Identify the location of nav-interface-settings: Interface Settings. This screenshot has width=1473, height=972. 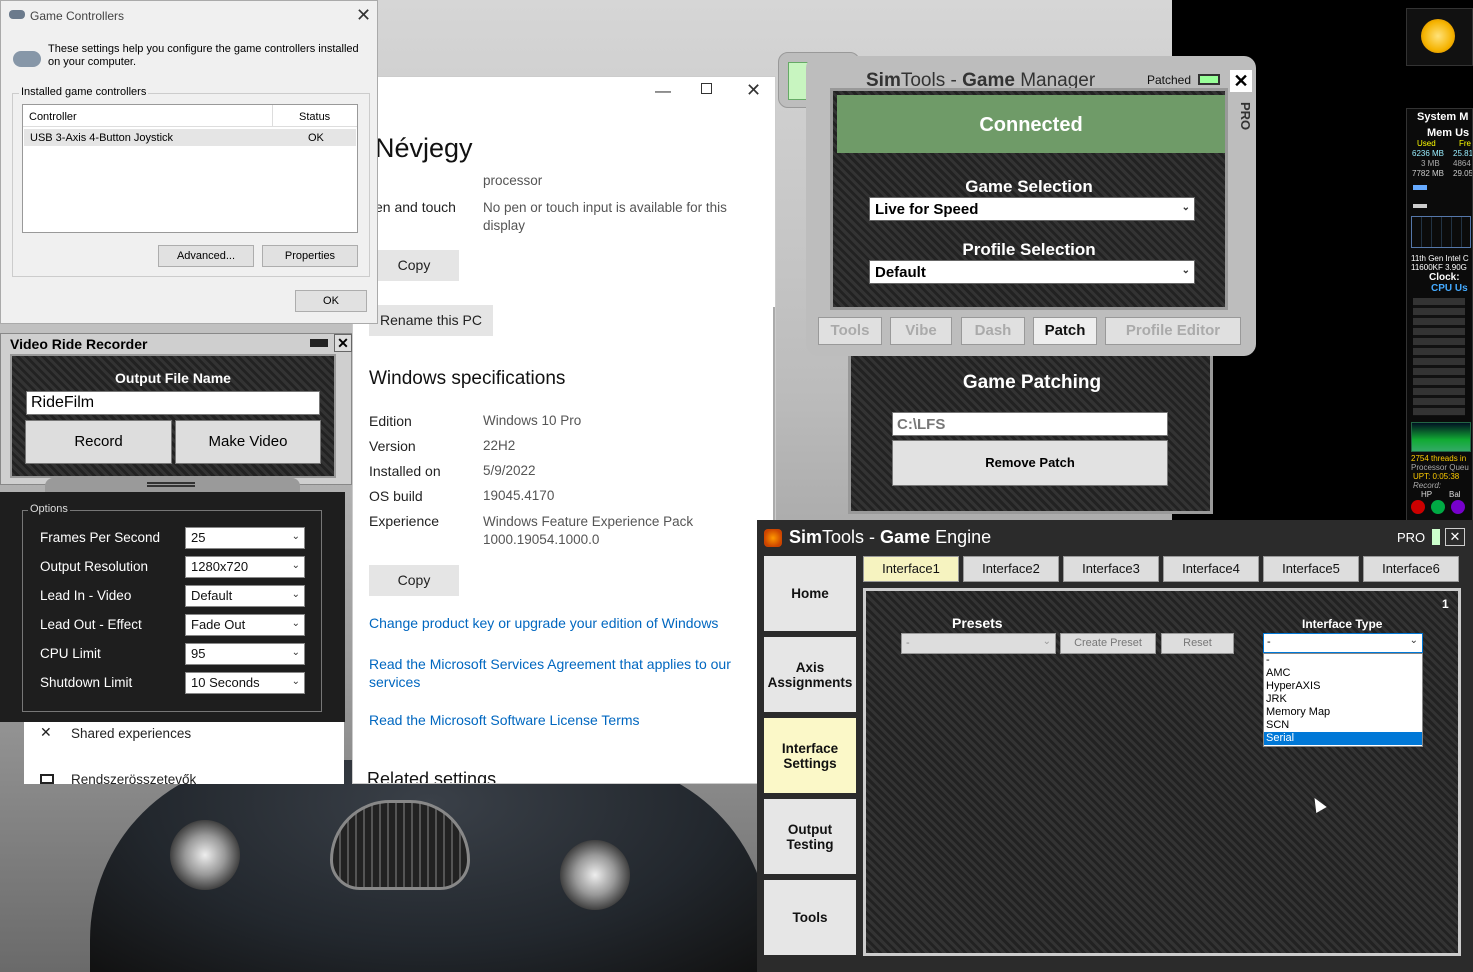
(810, 755).